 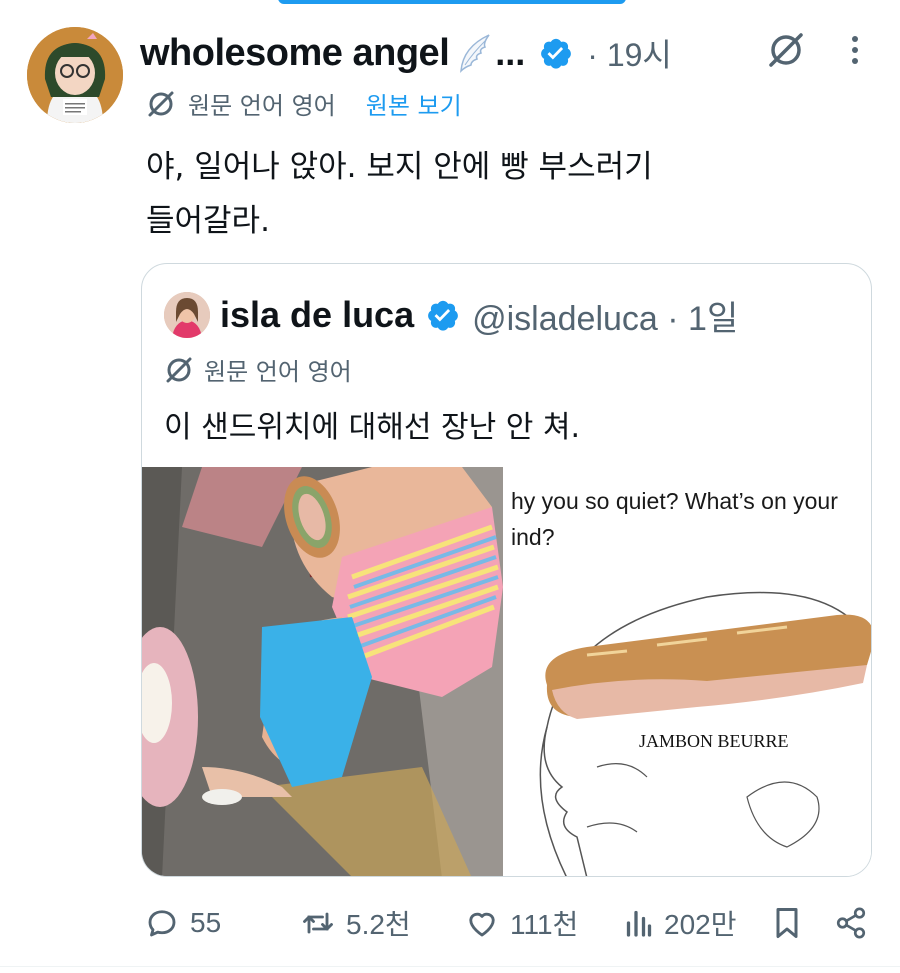 What do you see at coordinates (813, 52) in the screenshot?
I see `header-actions` at bounding box center [813, 52].